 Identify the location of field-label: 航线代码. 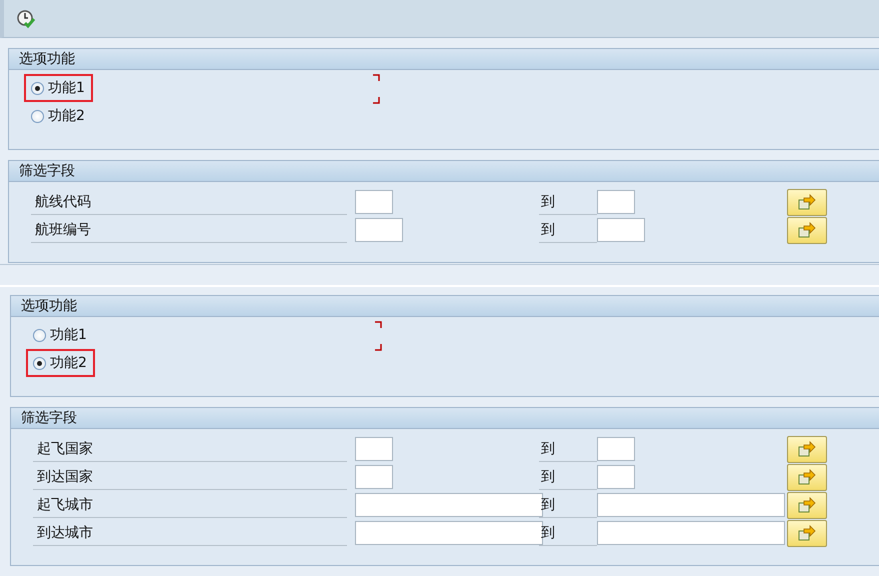
(189, 202).